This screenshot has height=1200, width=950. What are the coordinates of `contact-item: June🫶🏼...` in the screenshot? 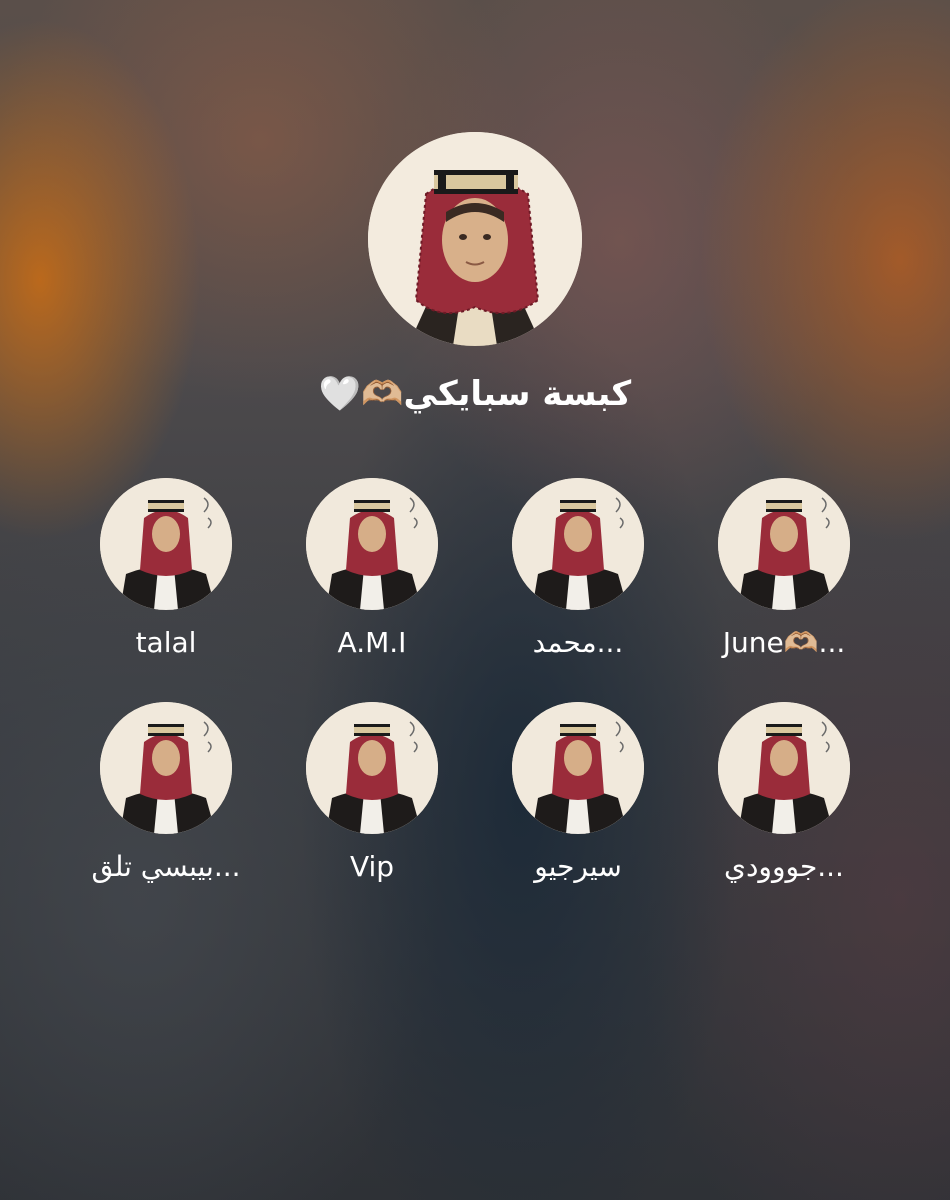 It's located at (788, 578).